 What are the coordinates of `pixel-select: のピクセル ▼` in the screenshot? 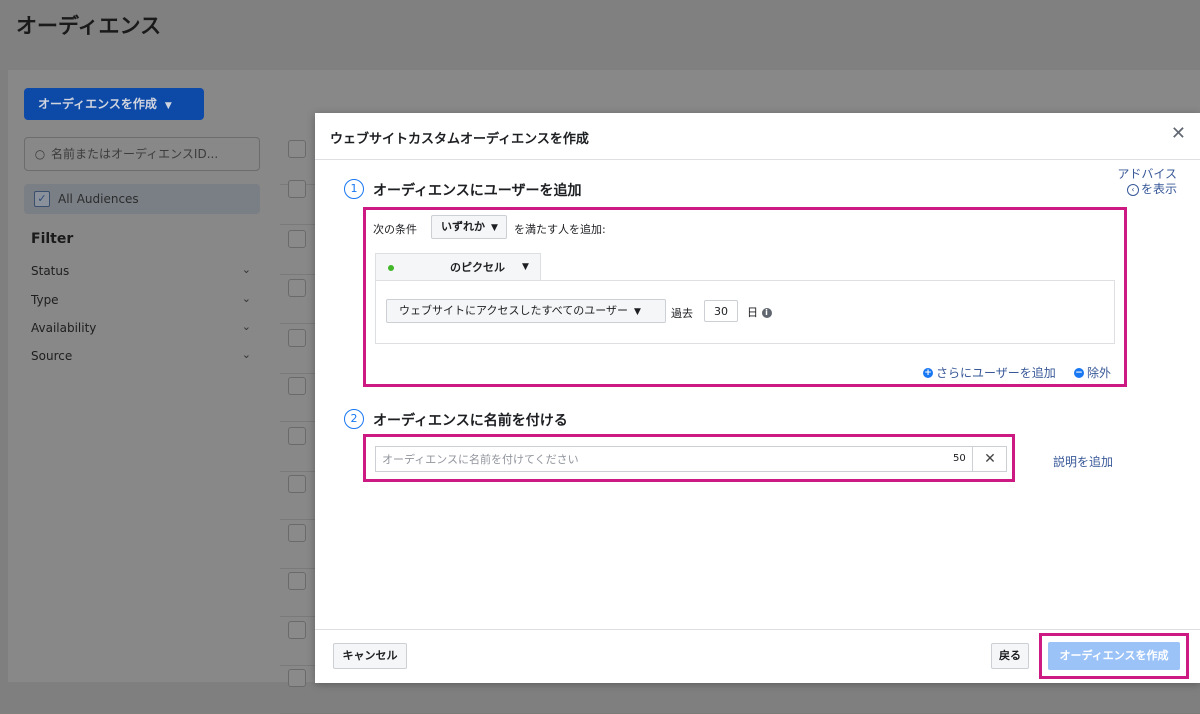 It's located at (458, 267).